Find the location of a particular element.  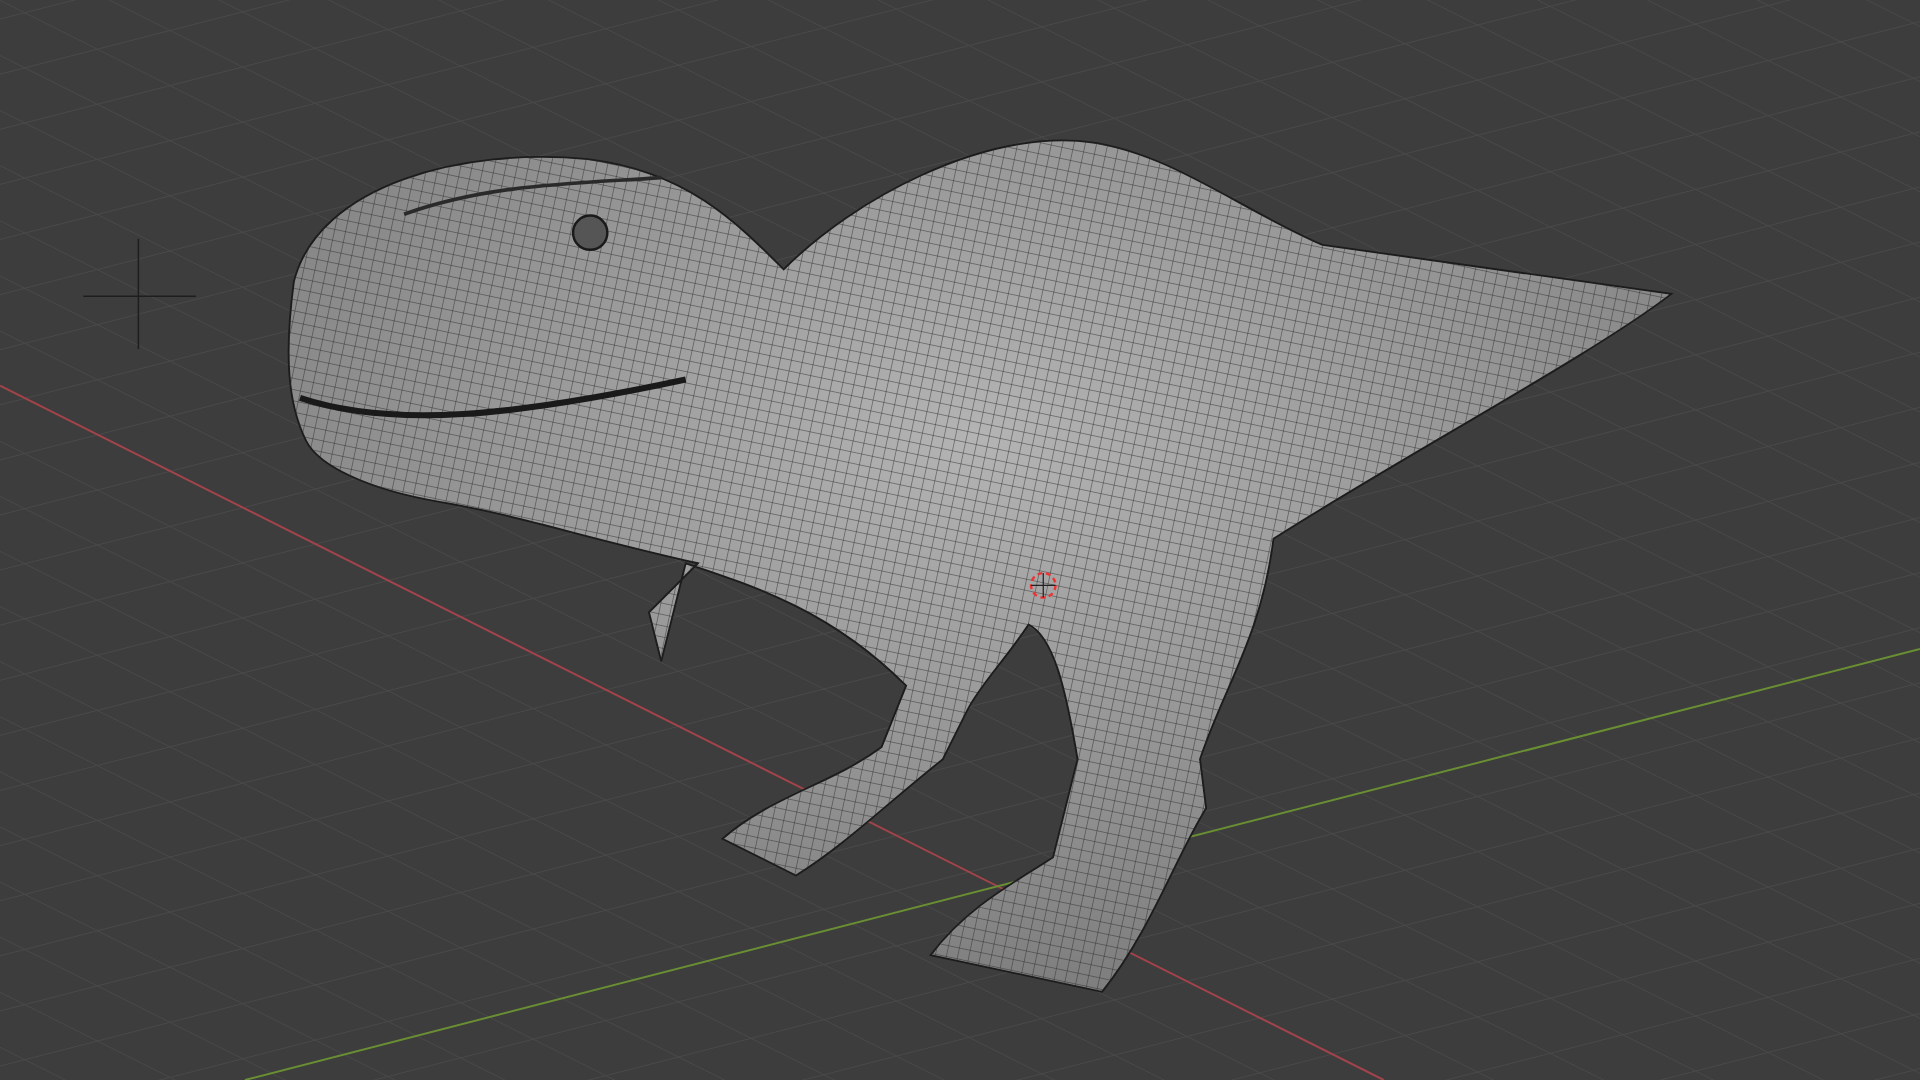

crosshair-icon is located at coordinates (139, 294).